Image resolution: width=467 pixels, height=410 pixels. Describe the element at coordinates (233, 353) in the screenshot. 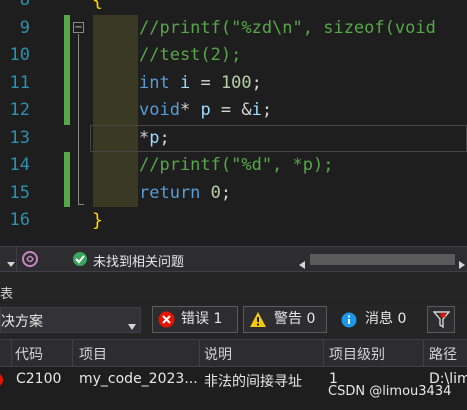

I see `error-table-header: 代码 项目 说明 项目级别 路径` at that location.